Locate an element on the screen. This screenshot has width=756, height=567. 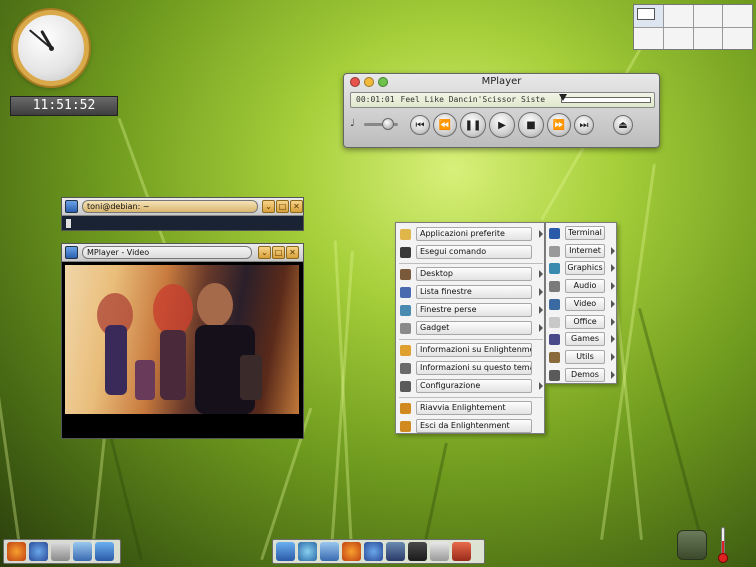
menu-item-2: Desktop is located at coordinates (471, 274).